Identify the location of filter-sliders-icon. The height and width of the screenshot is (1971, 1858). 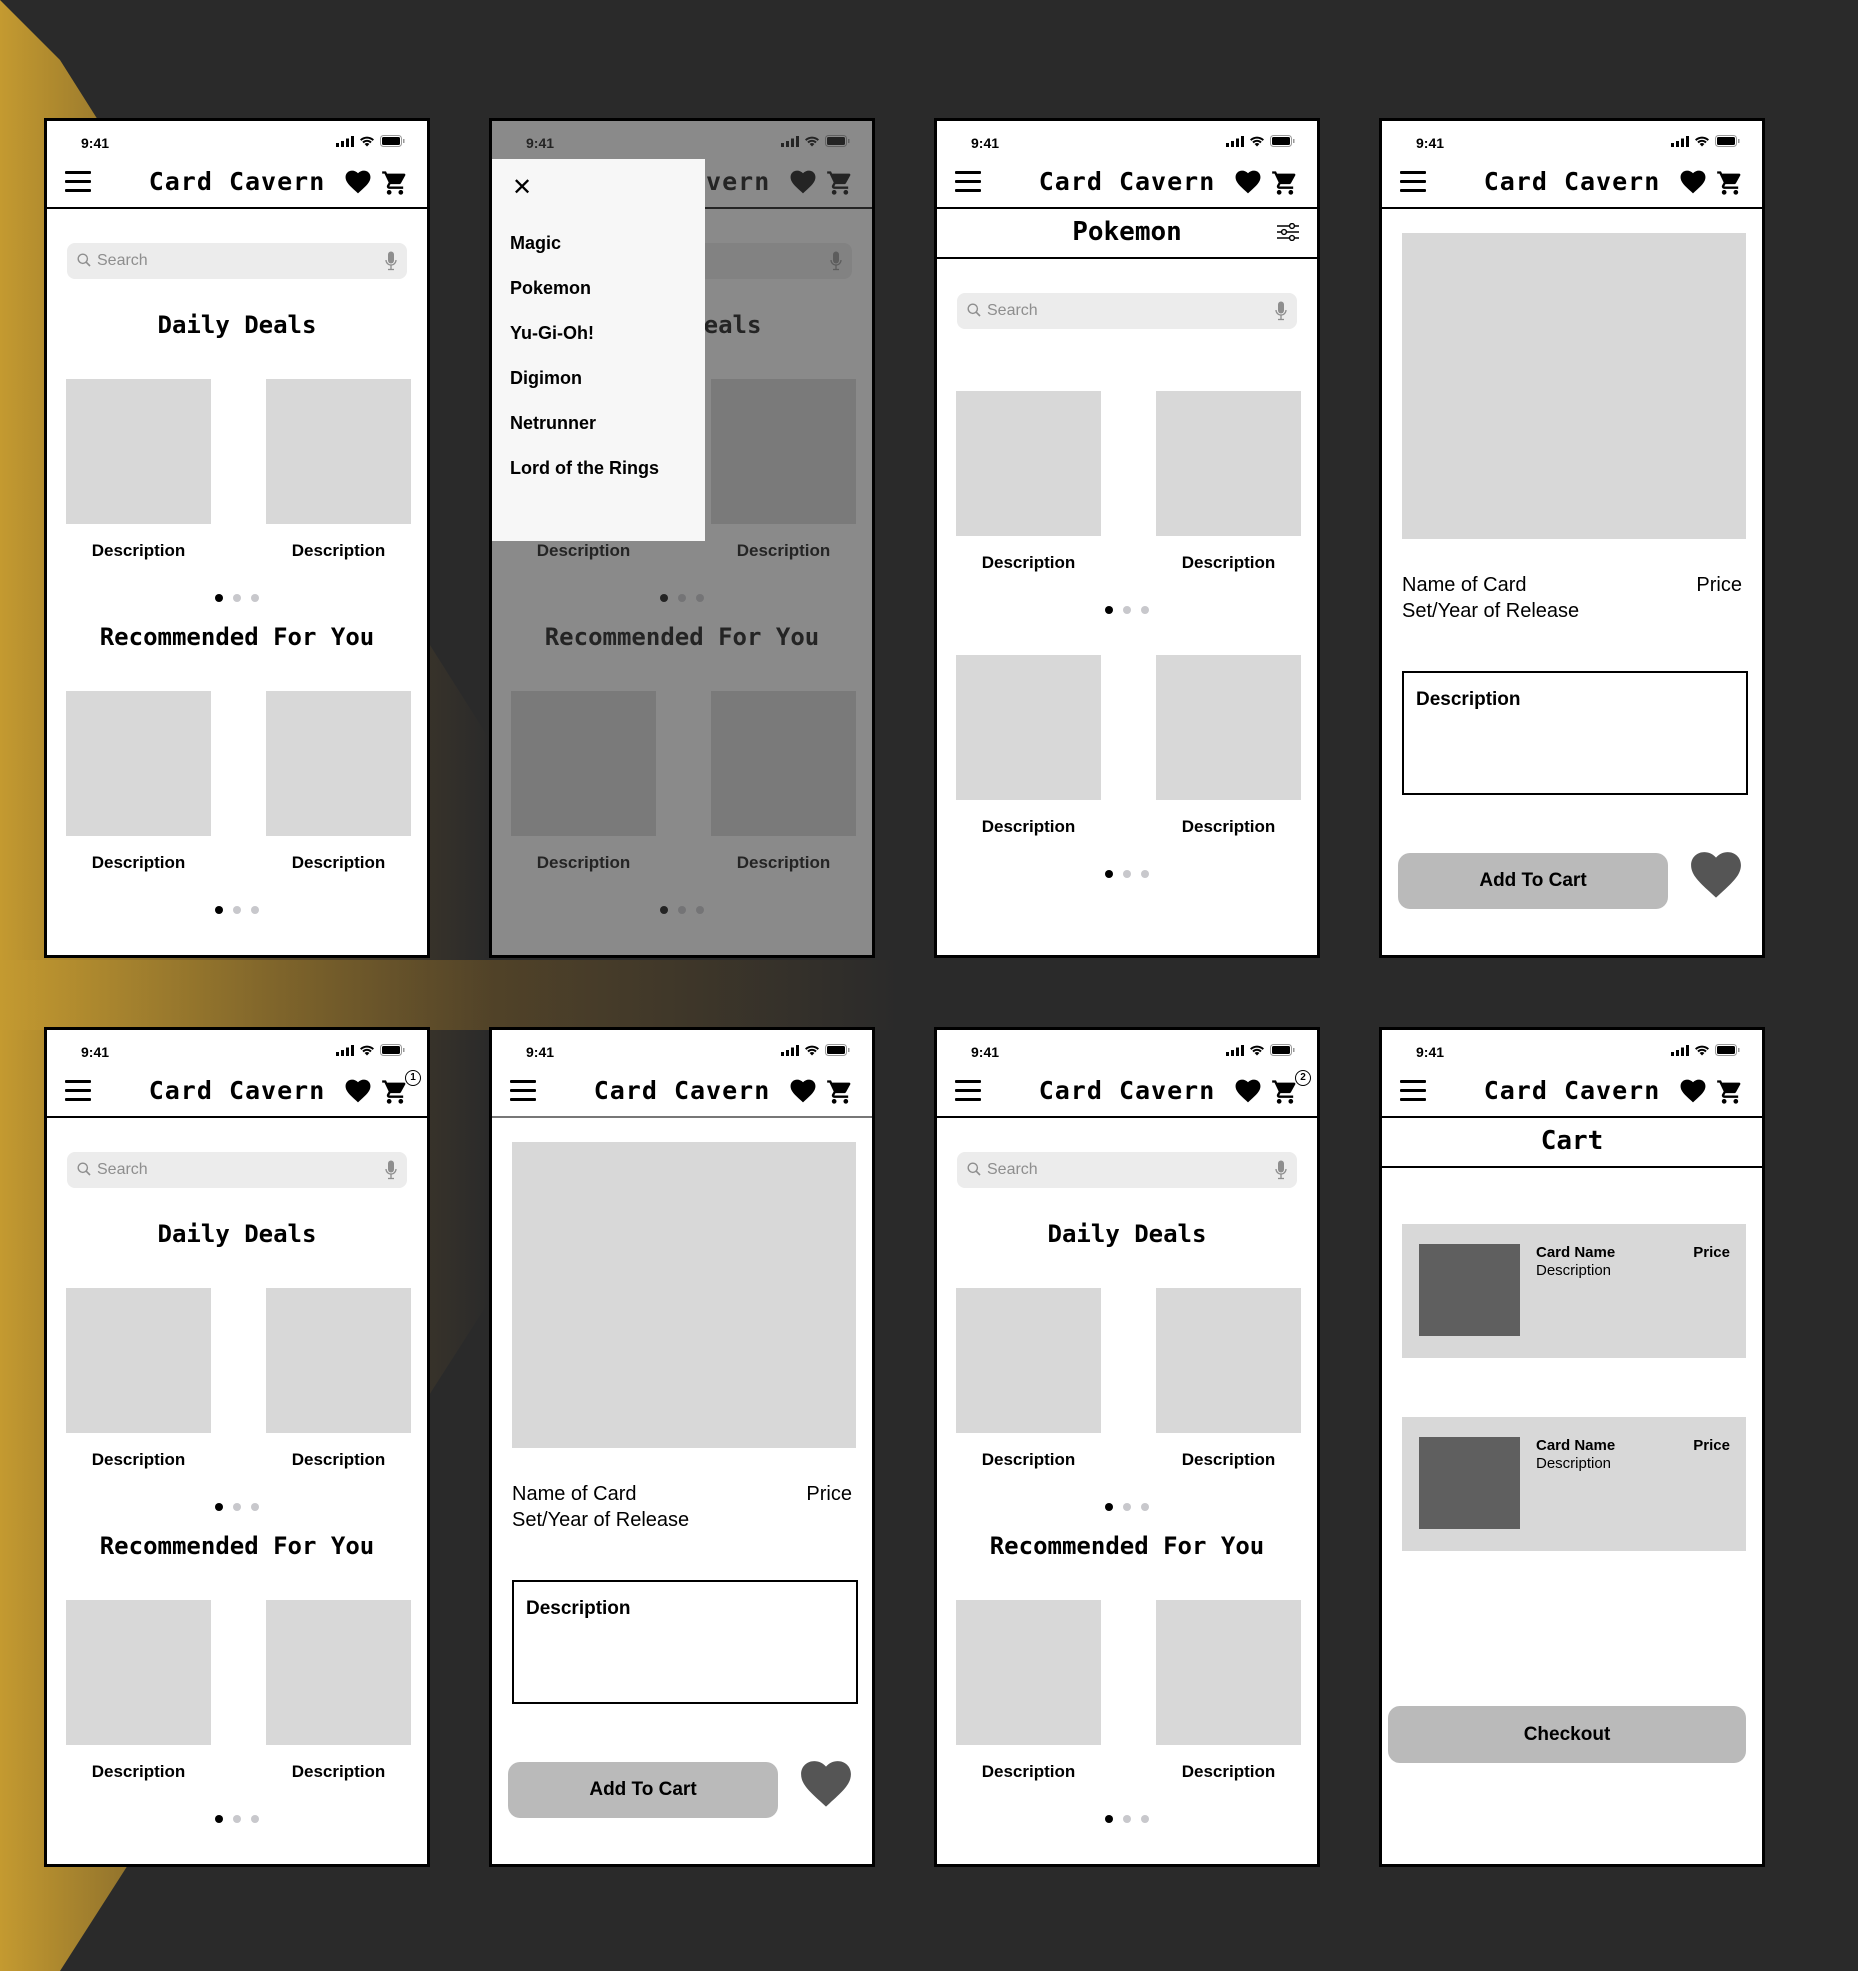
(1288, 234).